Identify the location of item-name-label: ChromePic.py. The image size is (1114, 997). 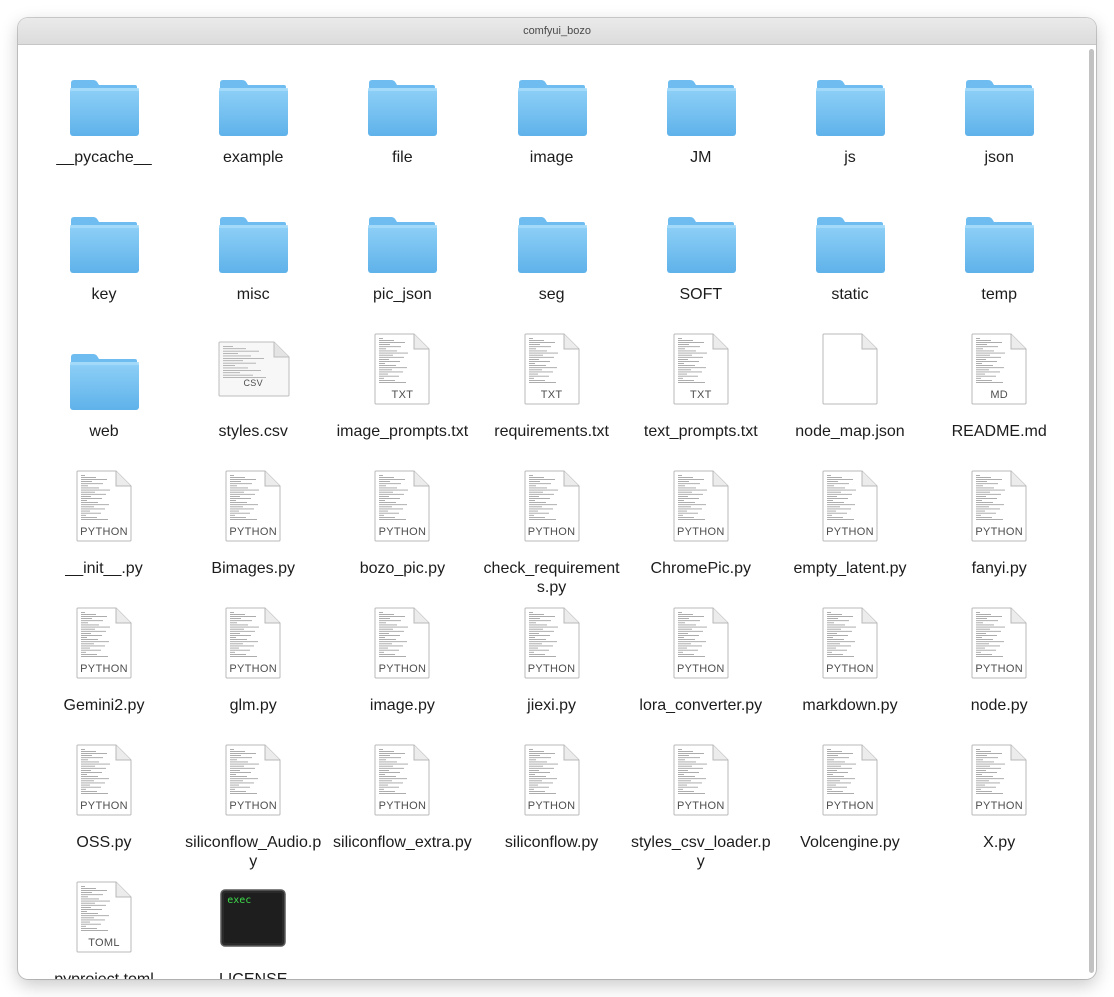
(701, 568).